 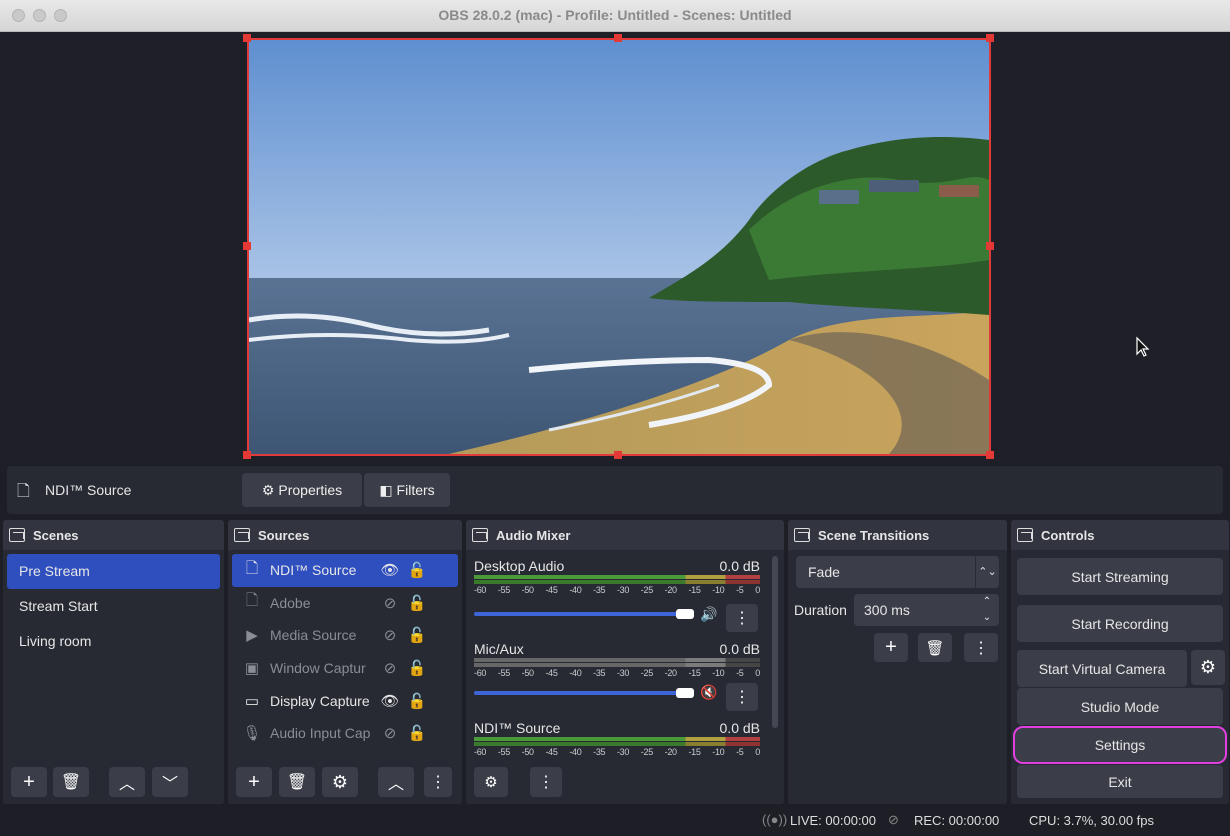 What do you see at coordinates (1120, 706) in the screenshot?
I see `studio-mode-button: Studio Mode` at bounding box center [1120, 706].